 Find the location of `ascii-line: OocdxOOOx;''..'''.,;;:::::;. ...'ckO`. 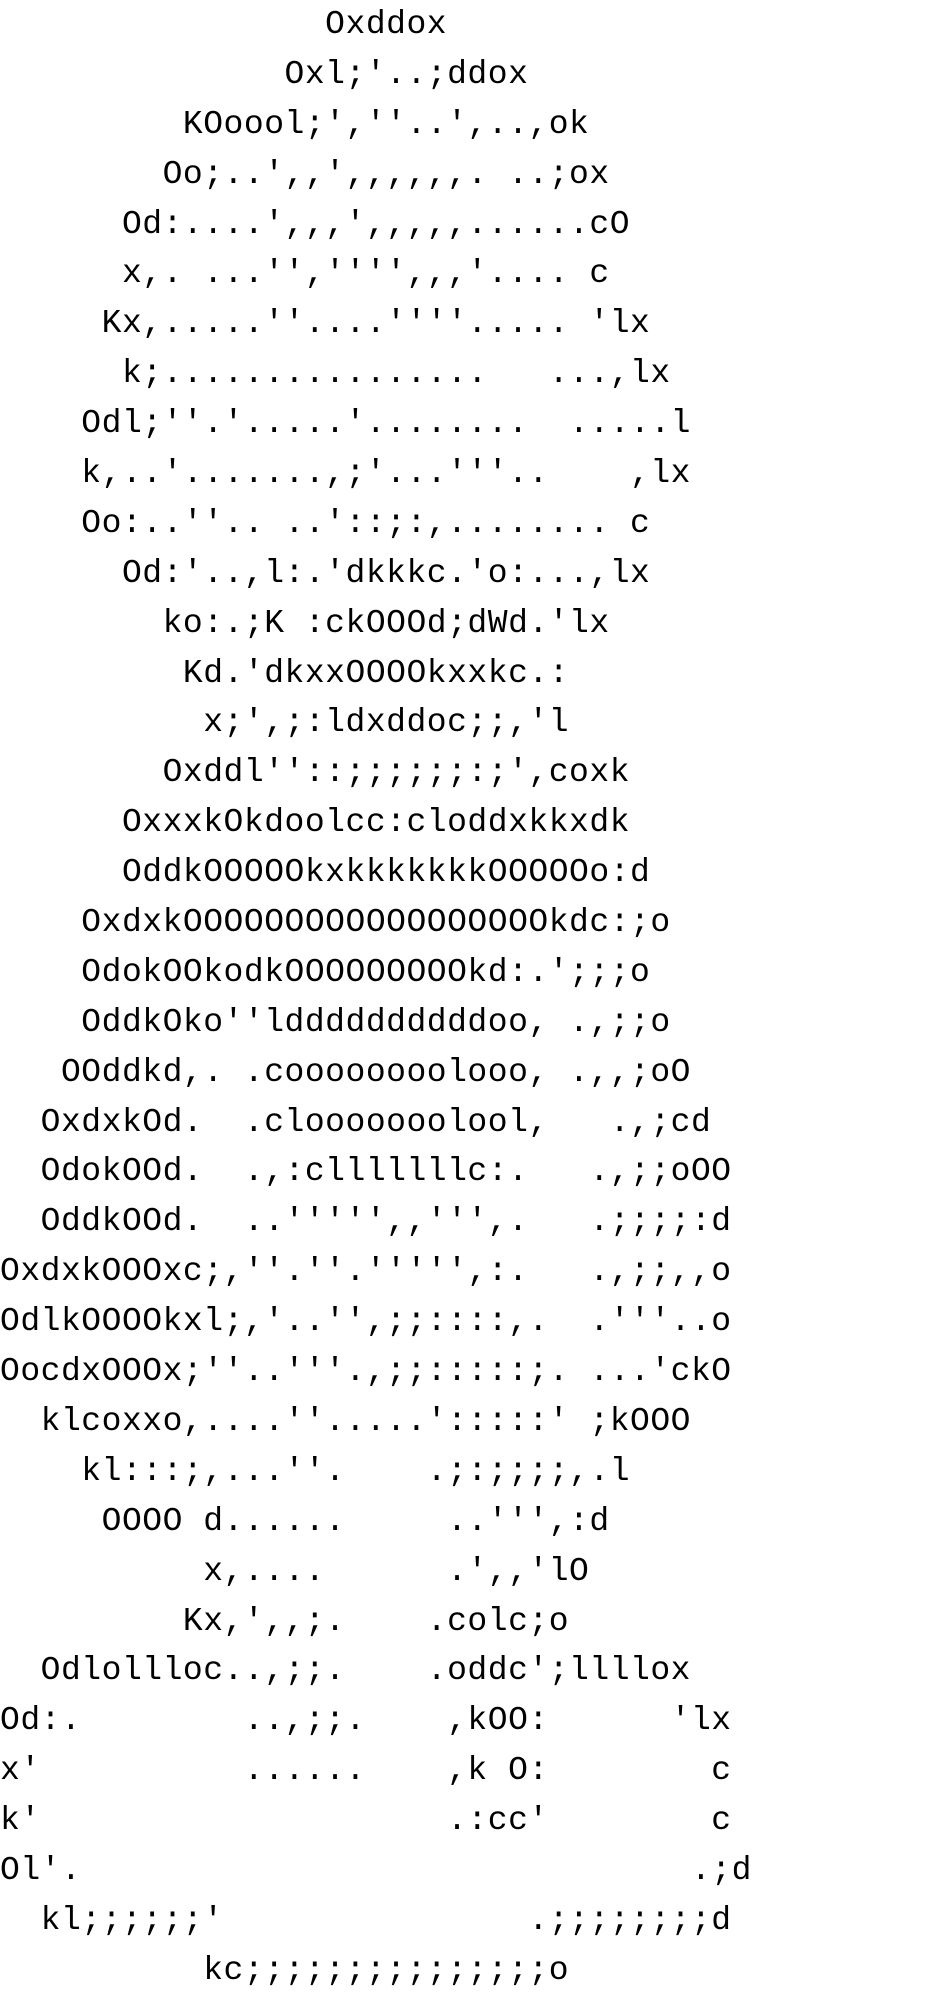

ascii-line: OocdxOOOx;''..'''.,;;:::::;. ...'ckO is located at coordinates (366, 1372).